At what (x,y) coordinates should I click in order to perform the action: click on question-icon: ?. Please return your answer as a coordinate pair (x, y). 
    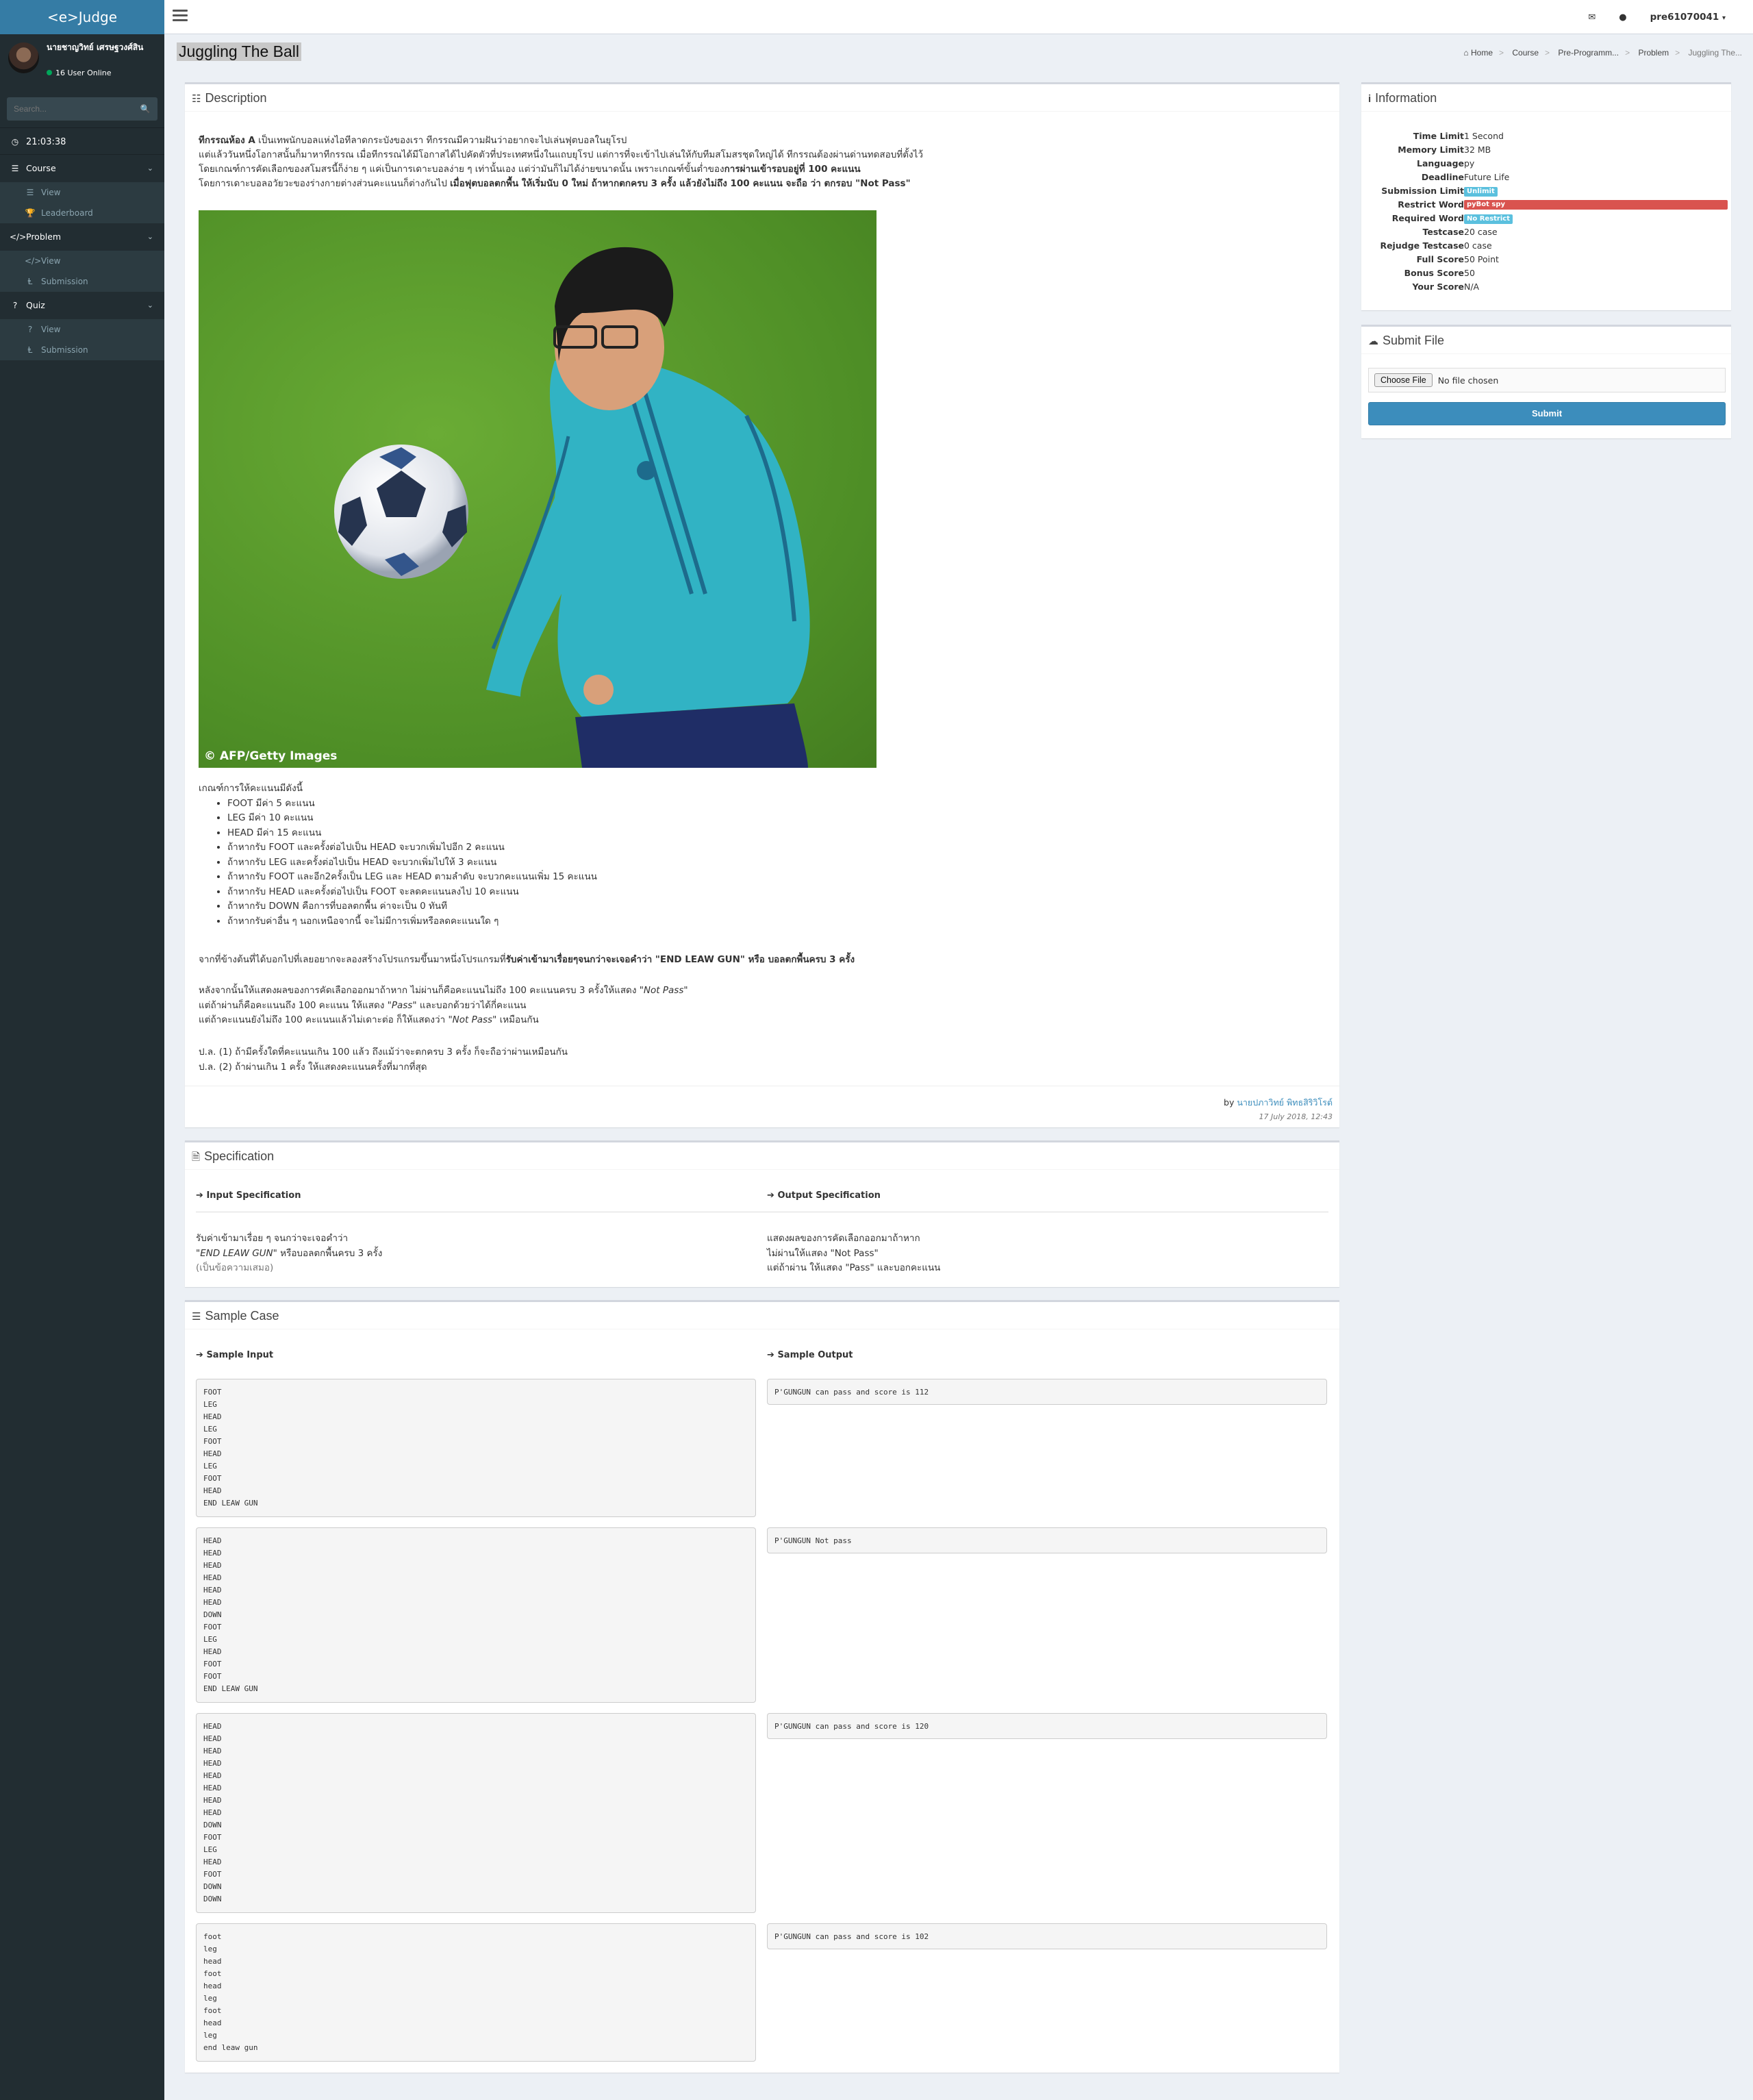
    Looking at the image, I should click on (15, 305).